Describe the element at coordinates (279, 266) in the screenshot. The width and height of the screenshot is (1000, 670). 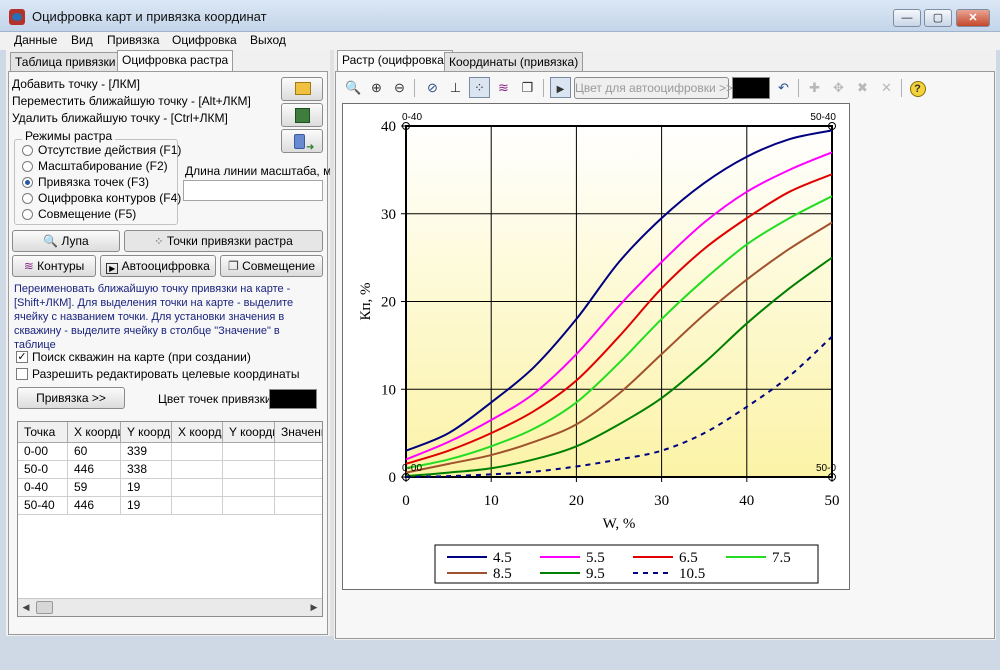
I see `combine-label: Совмещение` at that location.